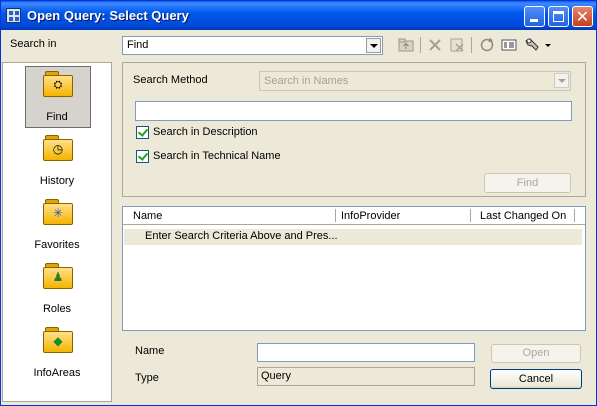 The image size is (597, 406). Describe the element at coordinates (538, 45) in the screenshot. I see `tools-dropdown-icon` at that location.